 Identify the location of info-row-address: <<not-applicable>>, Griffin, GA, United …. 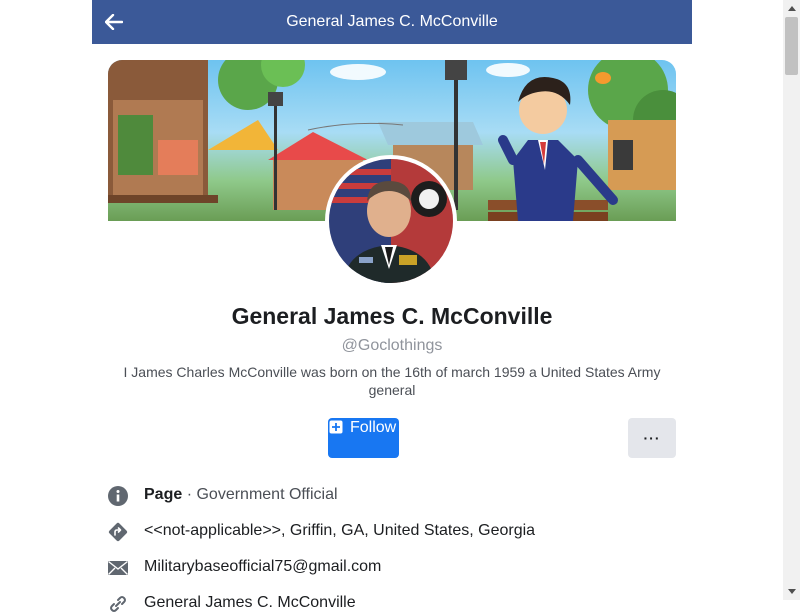
(388, 532).